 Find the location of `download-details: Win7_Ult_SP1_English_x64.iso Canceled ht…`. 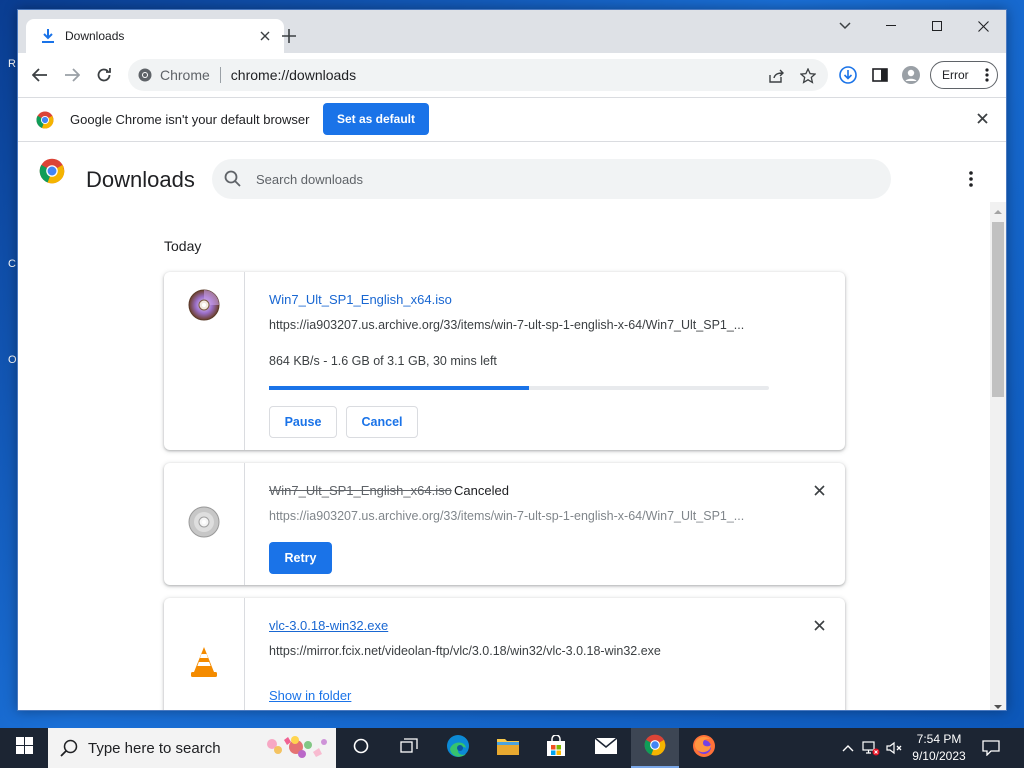

download-details: Win7_Ult_SP1_English_x64.iso Canceled ht… is located at coordinates (557, 524).